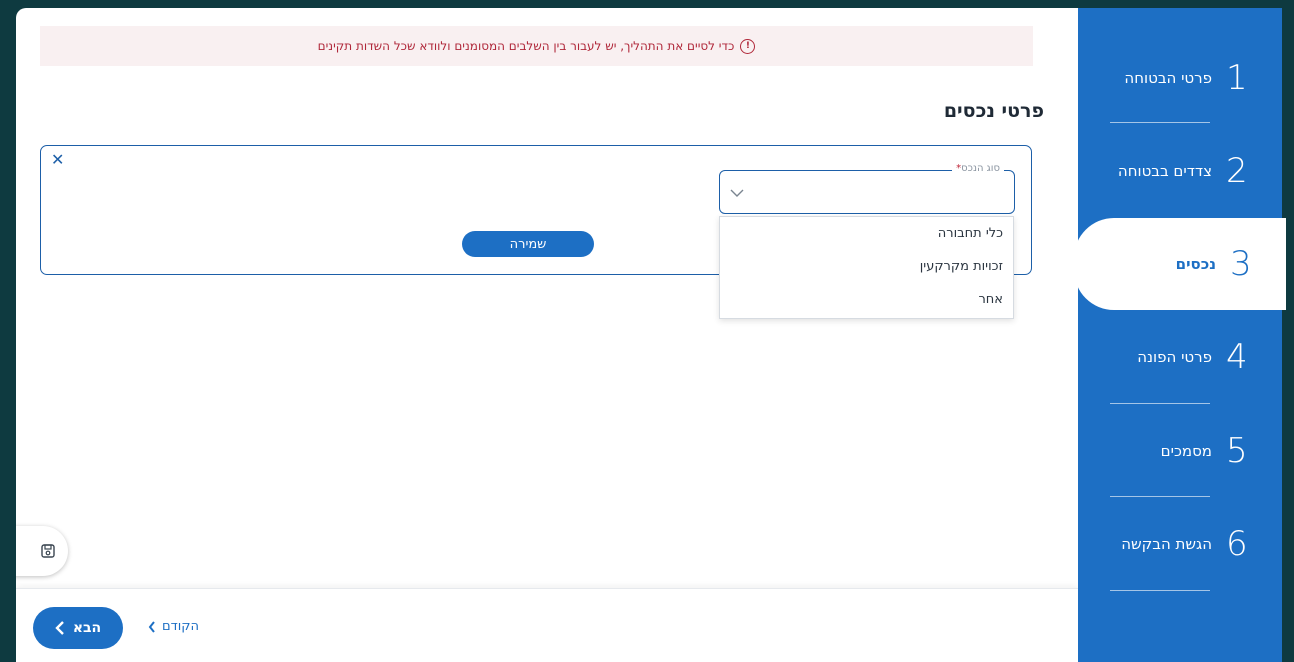 The height and width of the screenshot is (662, 1294). I want to click on step-5-documents: מסמכים 5, so click(1180, 451).